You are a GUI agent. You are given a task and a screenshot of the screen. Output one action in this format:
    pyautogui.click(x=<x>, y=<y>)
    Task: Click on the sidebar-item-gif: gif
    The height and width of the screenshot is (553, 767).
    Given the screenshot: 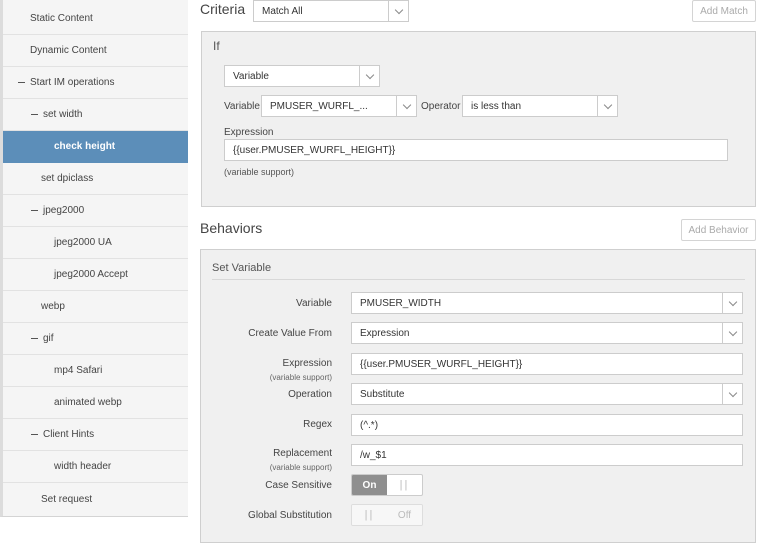 What is the action you would take?
    pyautogui.click(x=95, y=339)
    